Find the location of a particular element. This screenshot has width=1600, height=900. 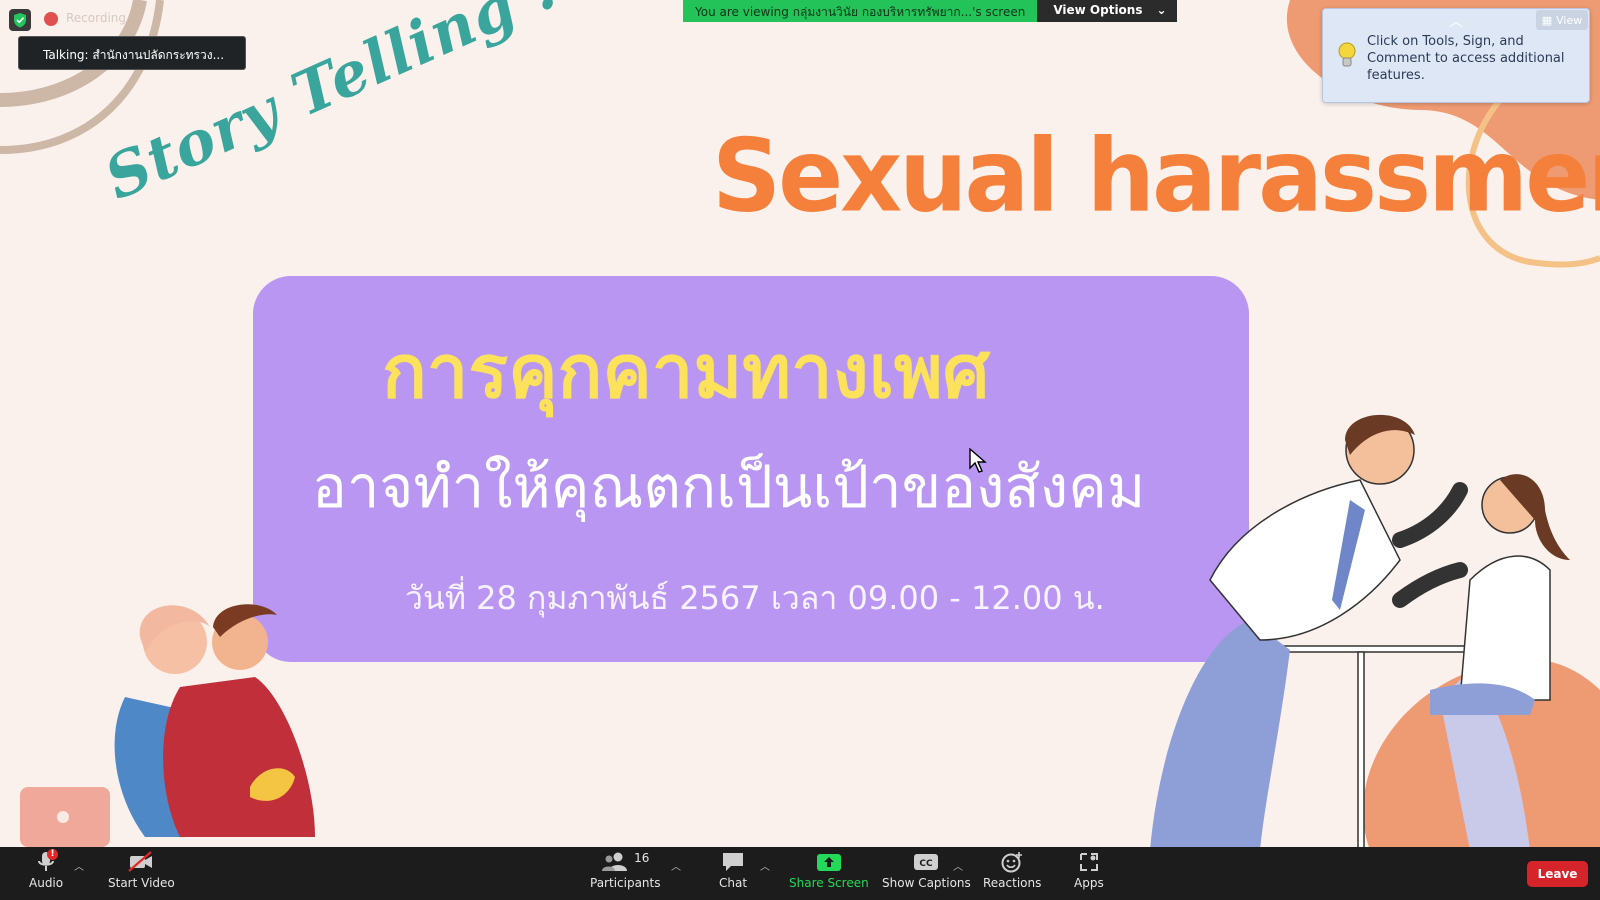

apps-label: Apps is located at coordinates (1089, 883).